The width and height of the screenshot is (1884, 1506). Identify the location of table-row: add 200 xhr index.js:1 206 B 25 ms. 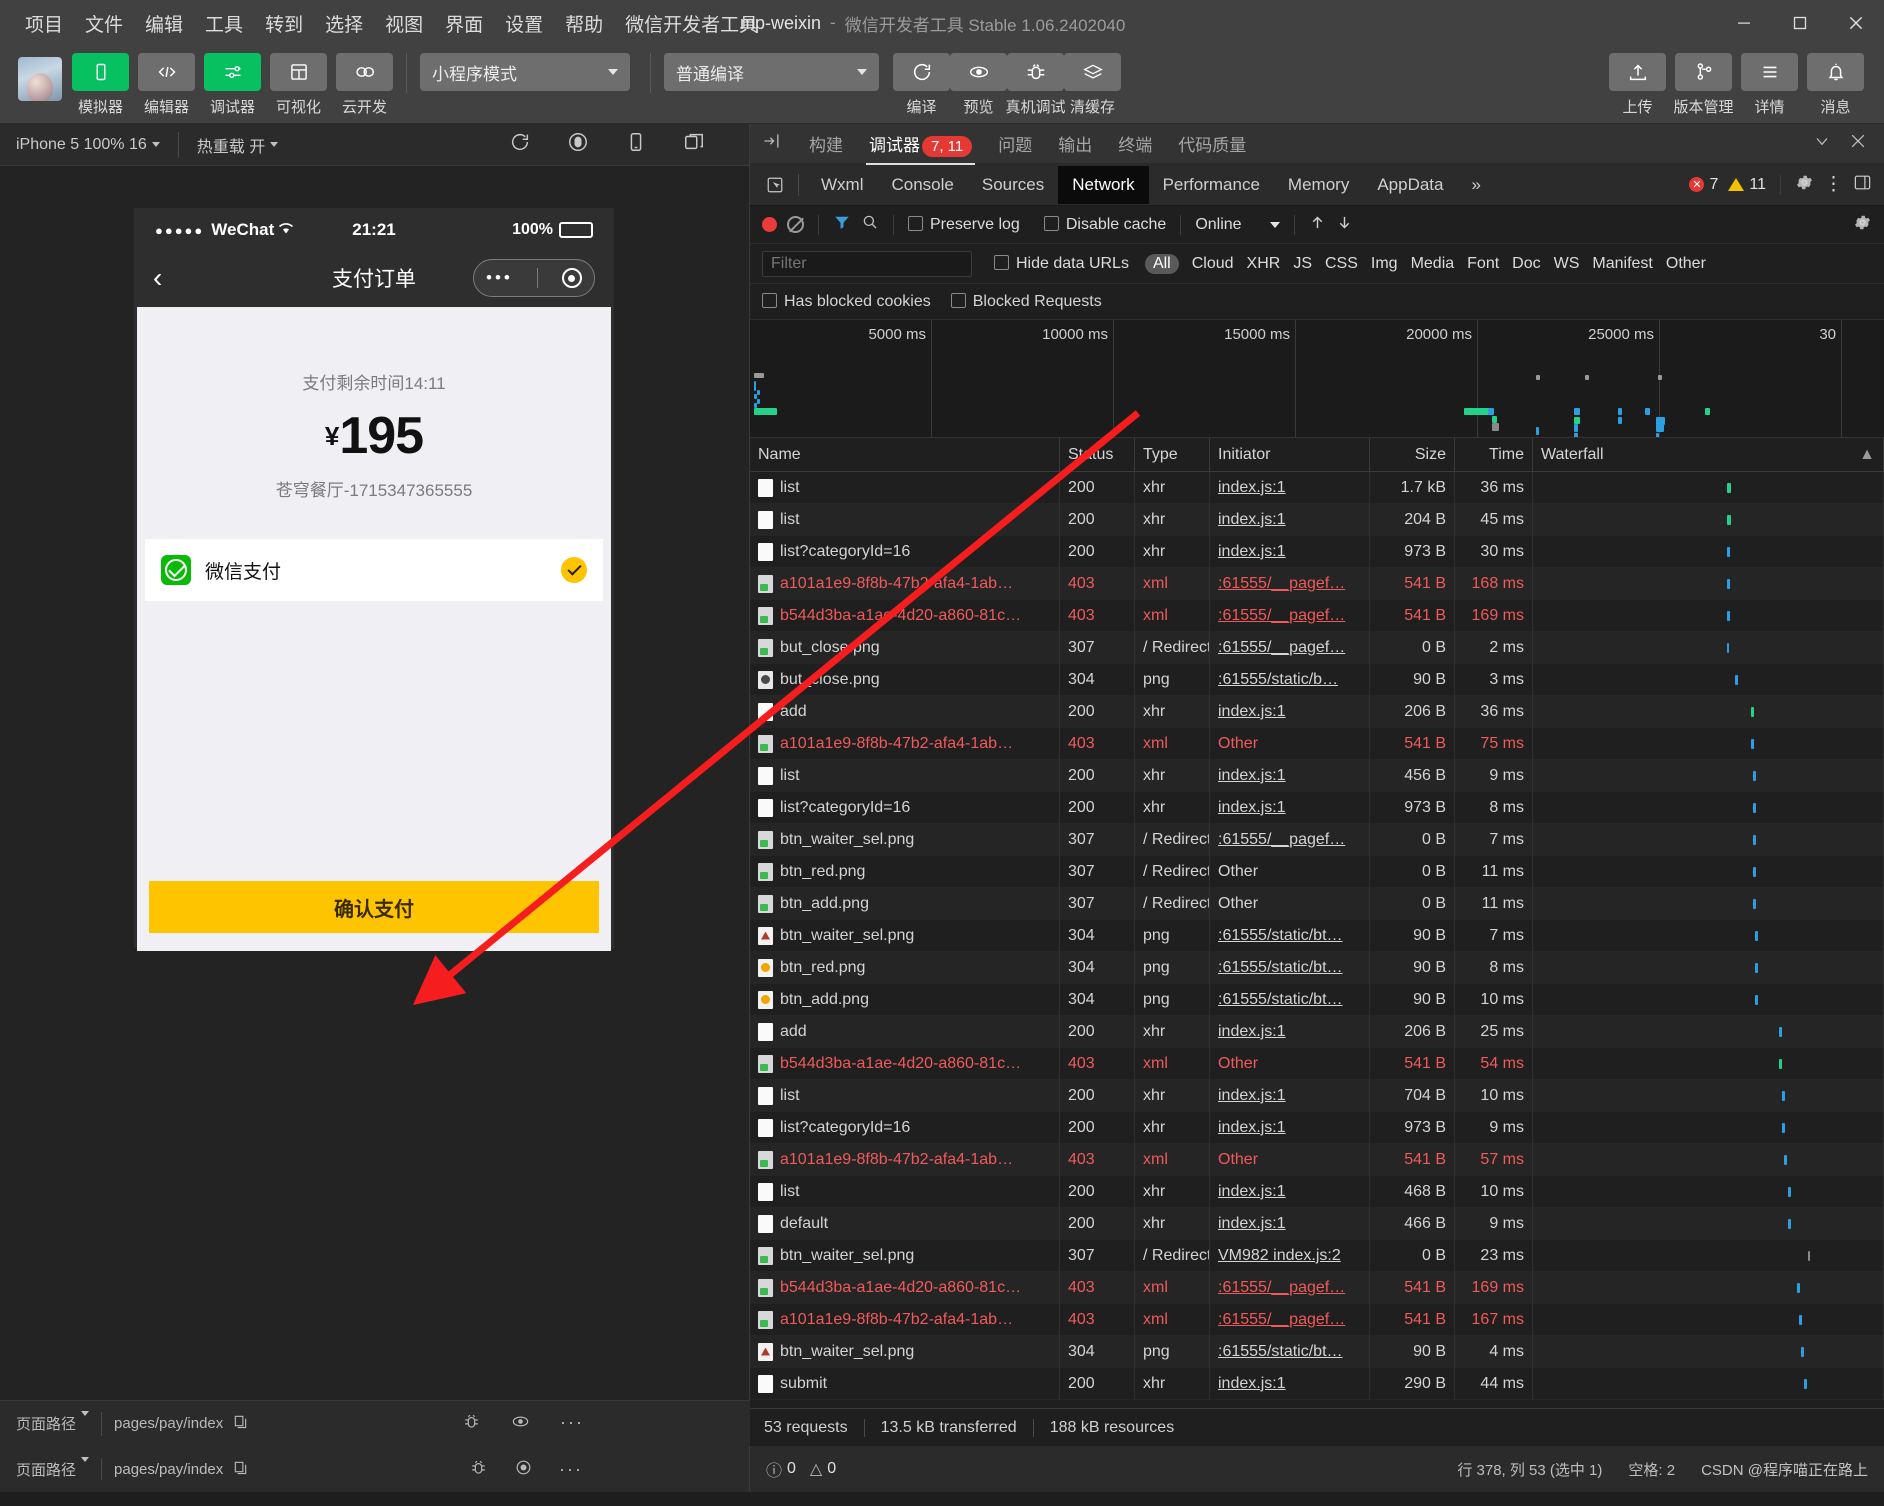
(1317, 1031).